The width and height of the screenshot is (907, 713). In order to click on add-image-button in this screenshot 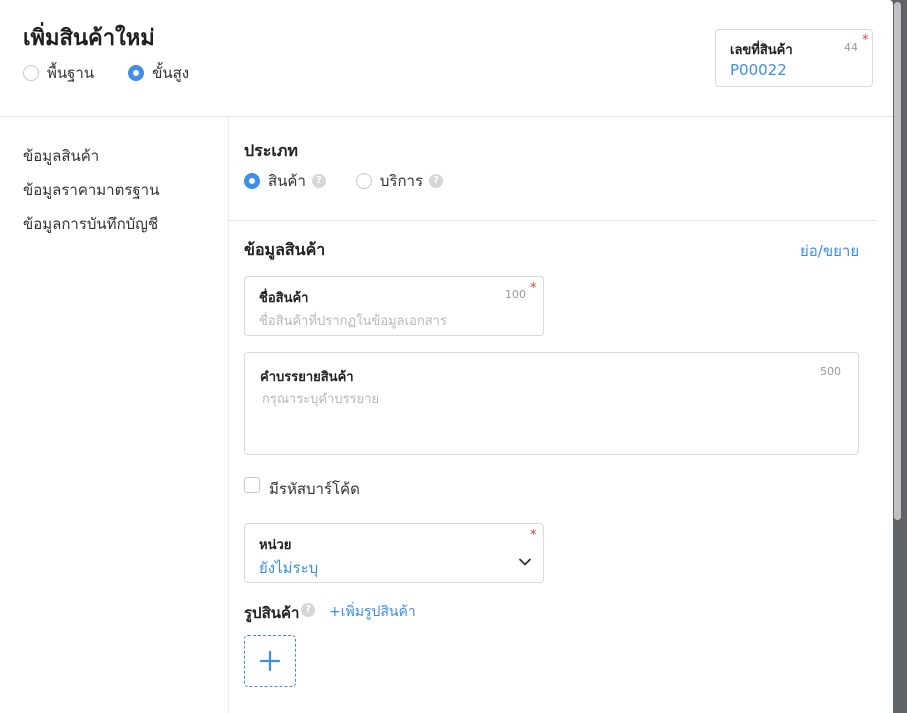, I will do `click(270, 661)`.